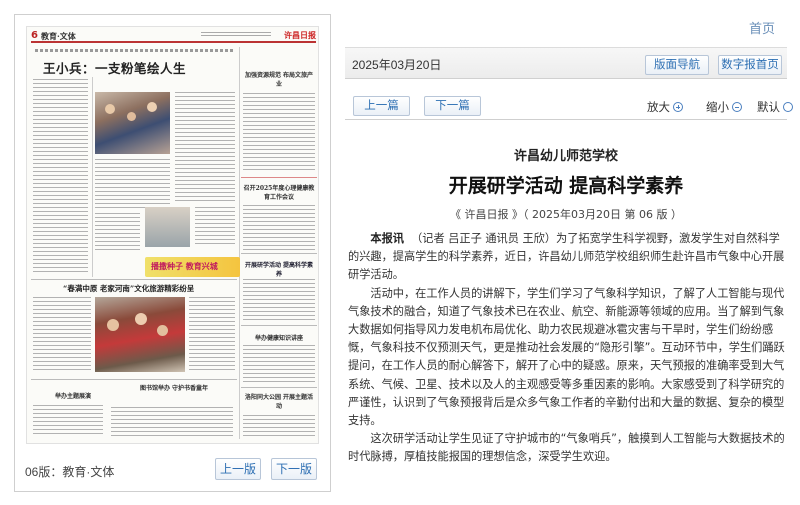  Describe the element at coordinates (174, 388) in the screenshot. I see `newspaper-headline-library: 图书馆举办 守护书香童年` at that location.